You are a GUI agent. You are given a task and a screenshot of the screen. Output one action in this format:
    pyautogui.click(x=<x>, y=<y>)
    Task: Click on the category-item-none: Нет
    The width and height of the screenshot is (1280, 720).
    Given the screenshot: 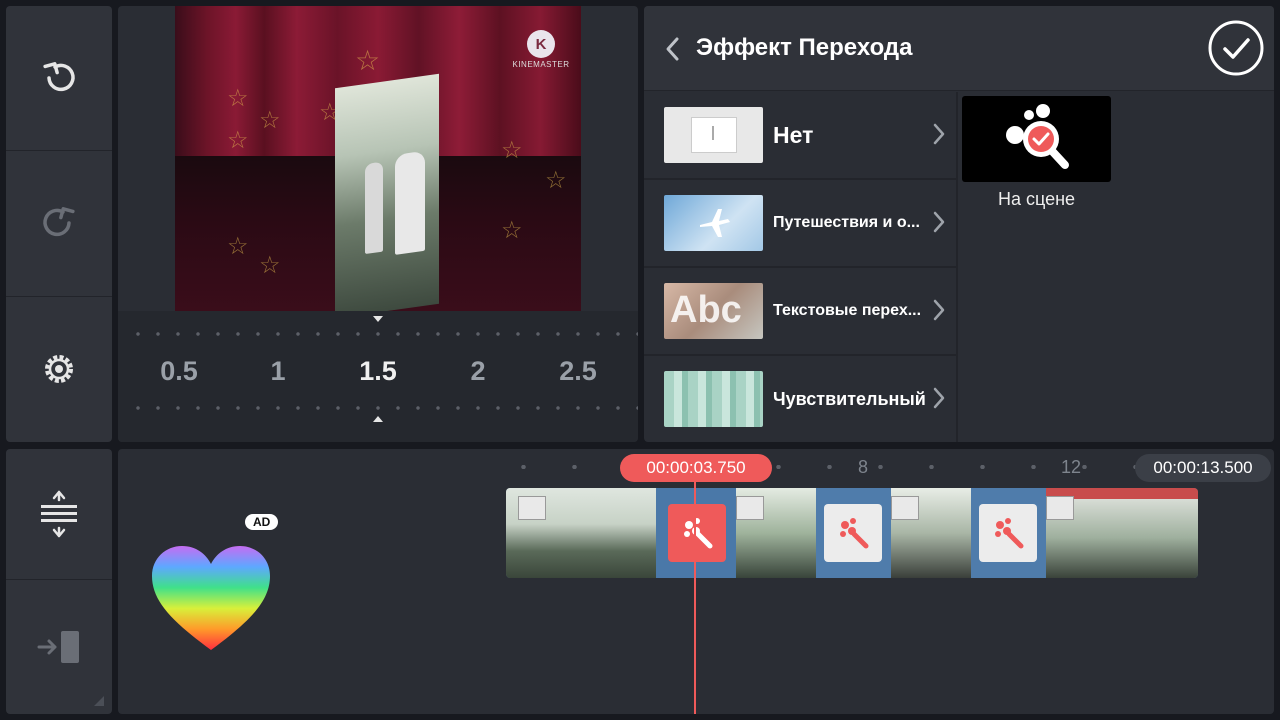 What is the action you would take?
    pyautogui.click(x=800, y=136)
    